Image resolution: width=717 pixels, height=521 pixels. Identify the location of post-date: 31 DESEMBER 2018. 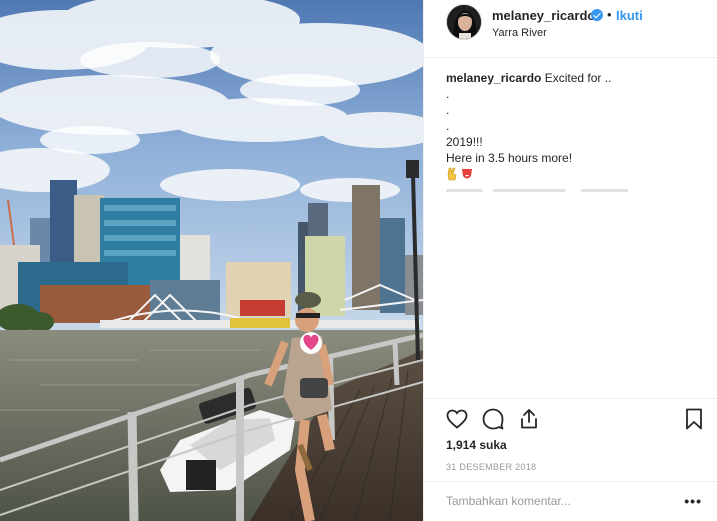
(491, 467).